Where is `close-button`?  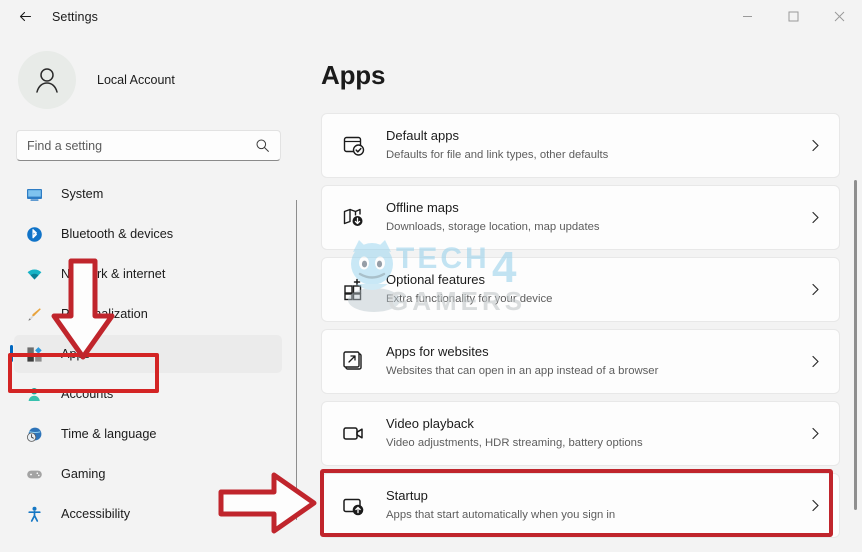
close-button is located at coordinates (839, 16).